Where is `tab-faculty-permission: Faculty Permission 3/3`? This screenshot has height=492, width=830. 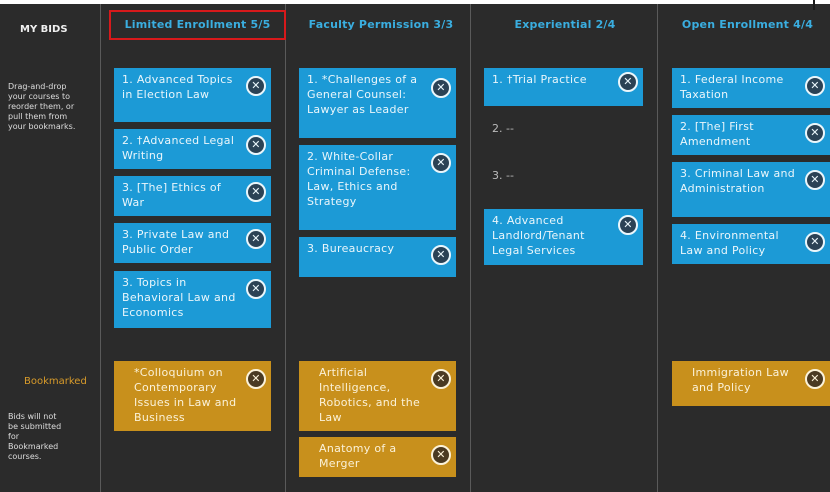 tab-faculty-permission: Faculty Permission 3/3 is located at coordinates (381, 25).